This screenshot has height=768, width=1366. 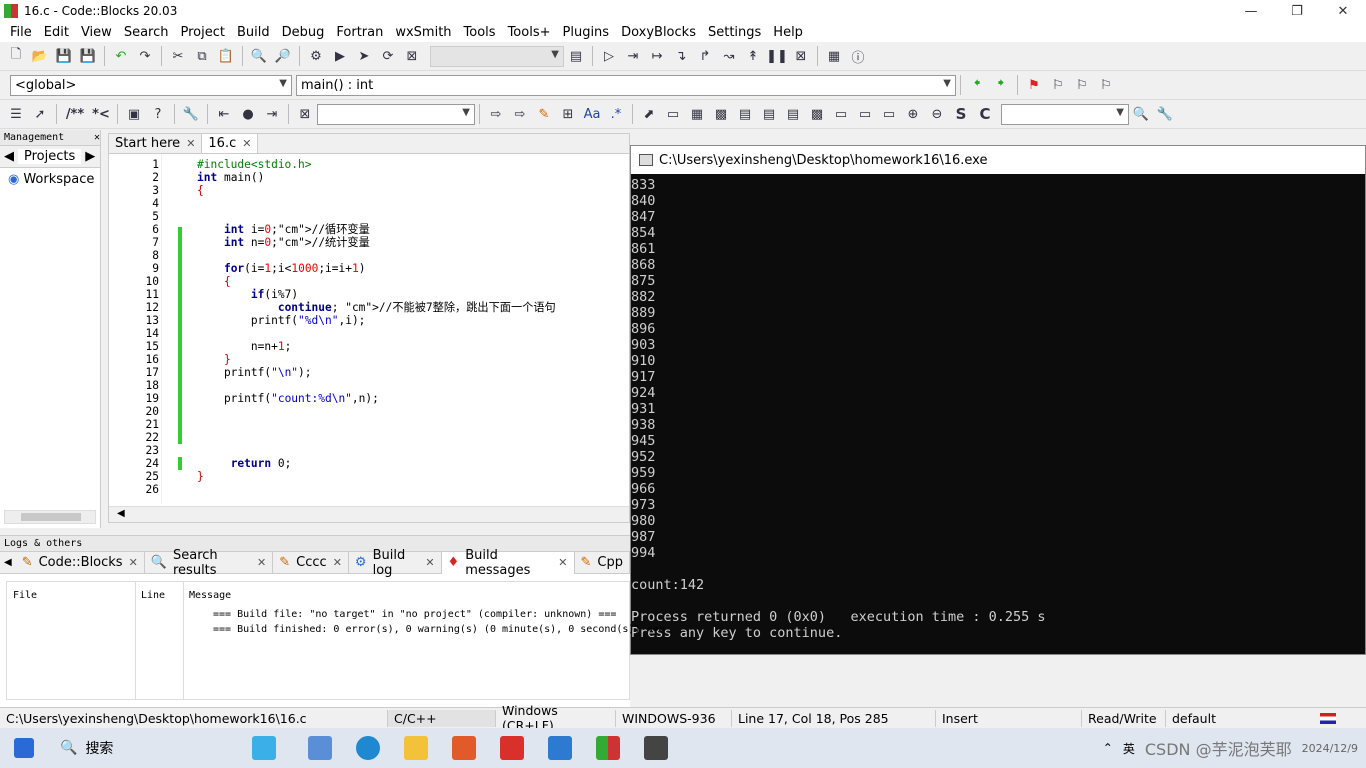 I want to click on zoom-out-icon: ⊖, so click(x=937, y=114).